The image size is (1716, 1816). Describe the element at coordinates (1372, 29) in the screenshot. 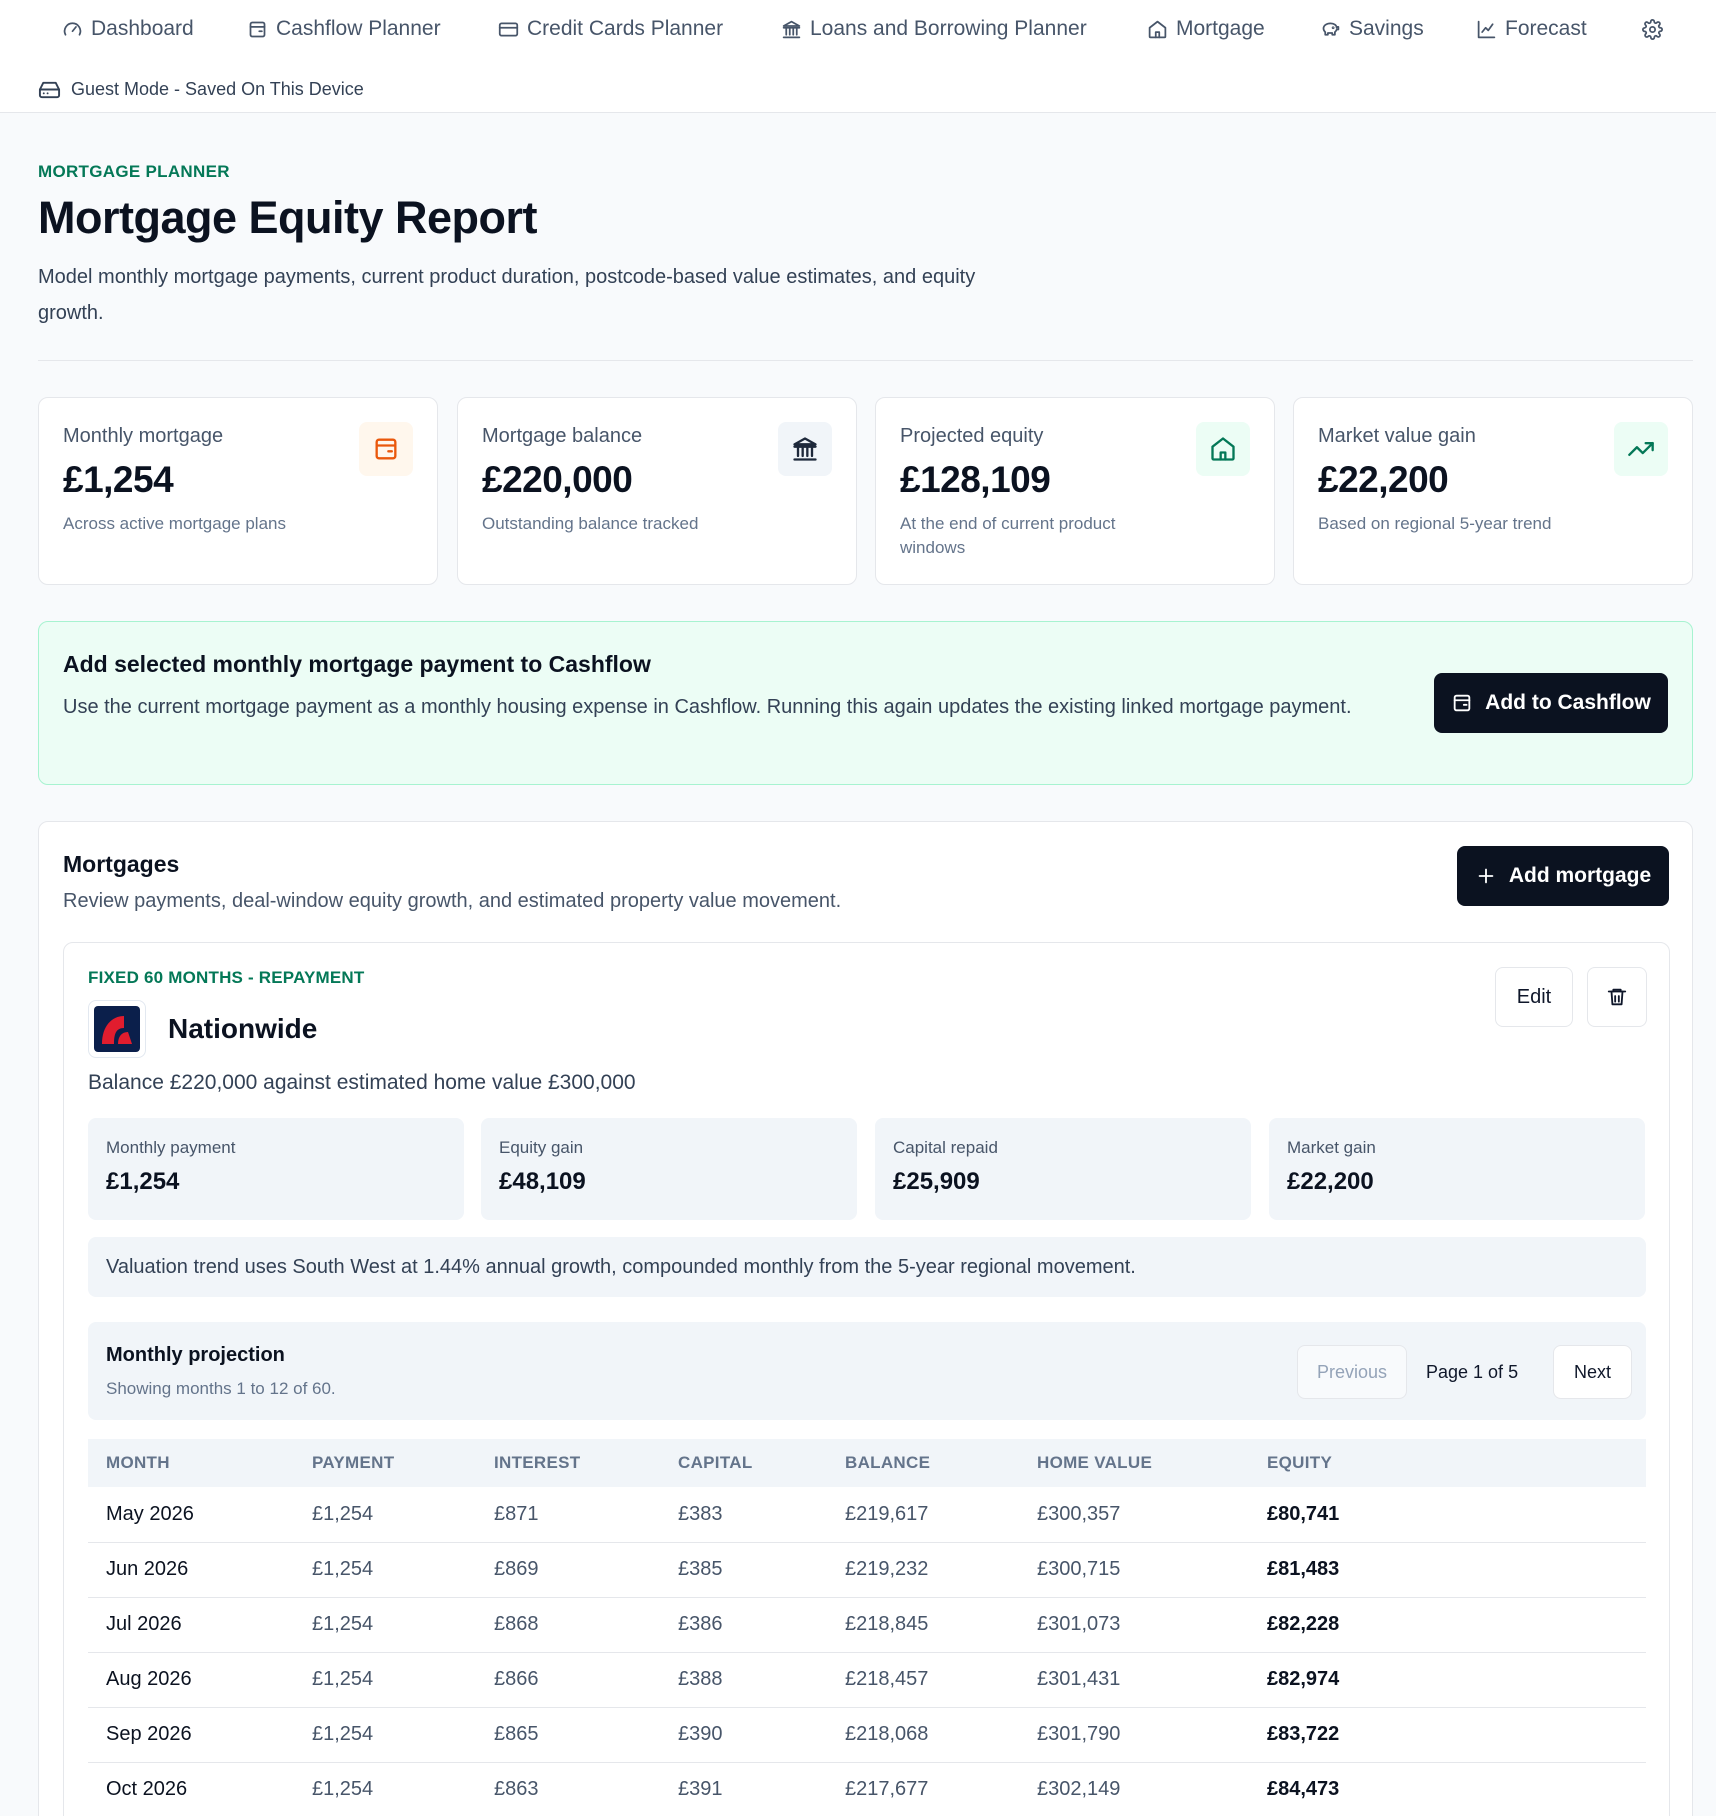

I see `nav-item-savings: Savings` at that location.